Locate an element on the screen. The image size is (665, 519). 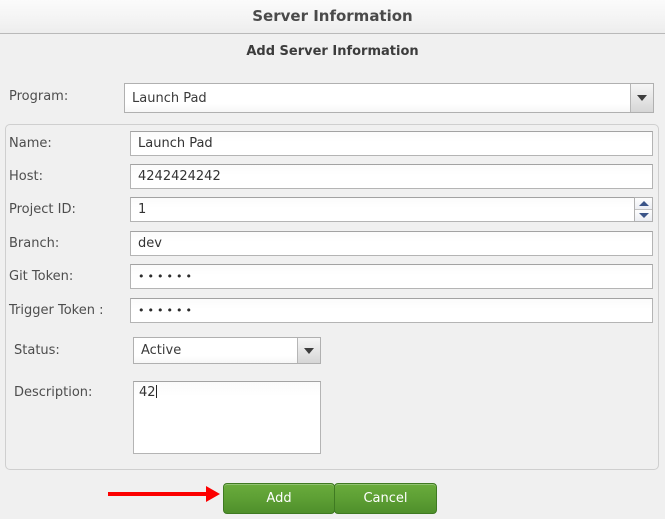
chevron-up-icon is located at coordinates (643, 203).